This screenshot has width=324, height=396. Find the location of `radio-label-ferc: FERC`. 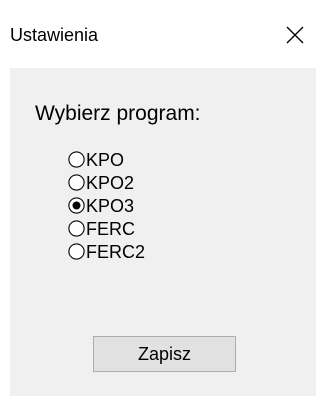

radio-label-ferc: FERC is located at coordinates (110, 228).